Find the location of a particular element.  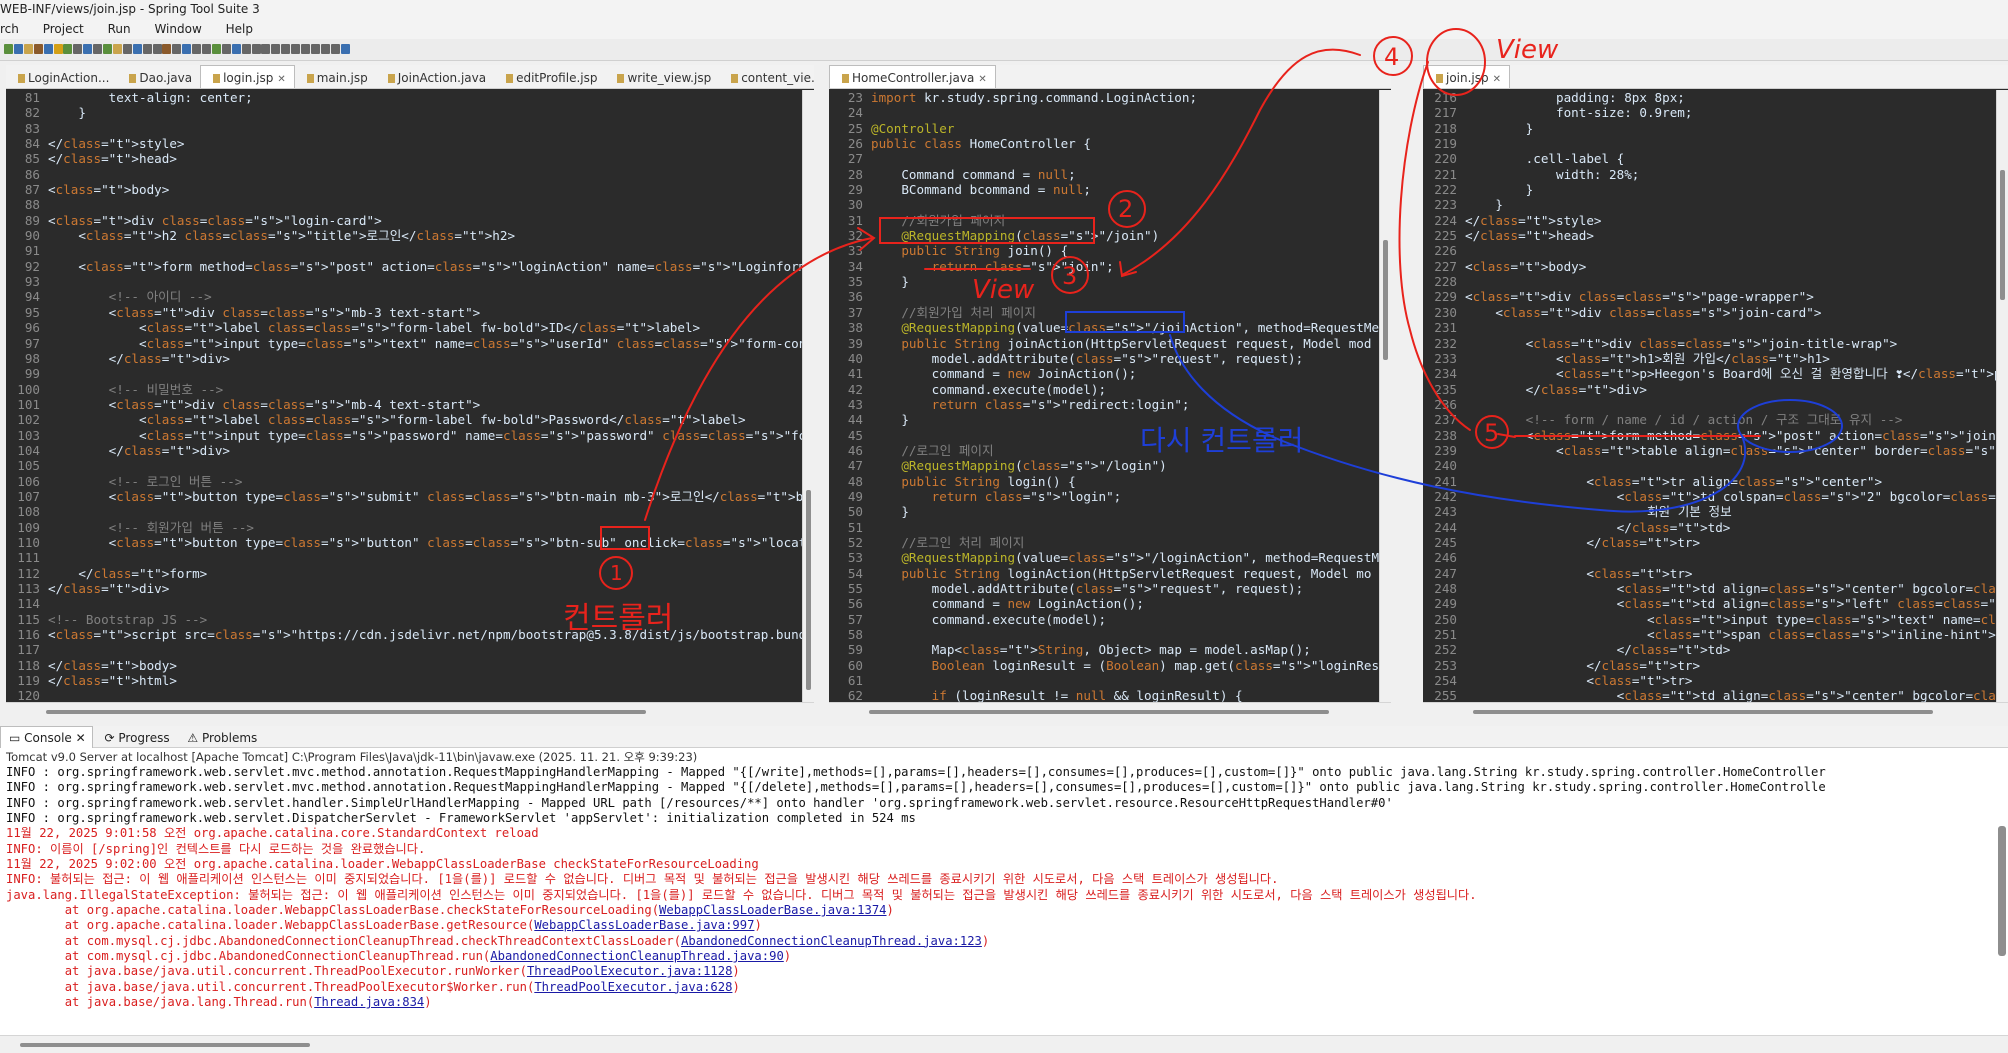

line-number: 87 is located at coordinates (32, 190).